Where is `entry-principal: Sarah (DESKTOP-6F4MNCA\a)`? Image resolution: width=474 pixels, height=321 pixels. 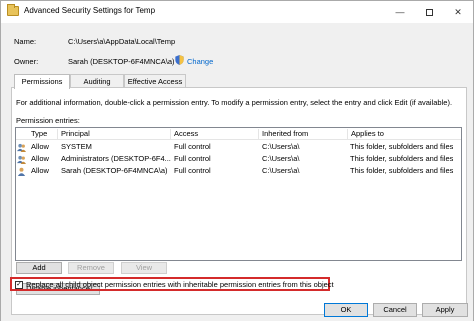
entry-principal: Sarah (DESKTOP-6F4MNCA\a) is located at coordinates (114, 170).